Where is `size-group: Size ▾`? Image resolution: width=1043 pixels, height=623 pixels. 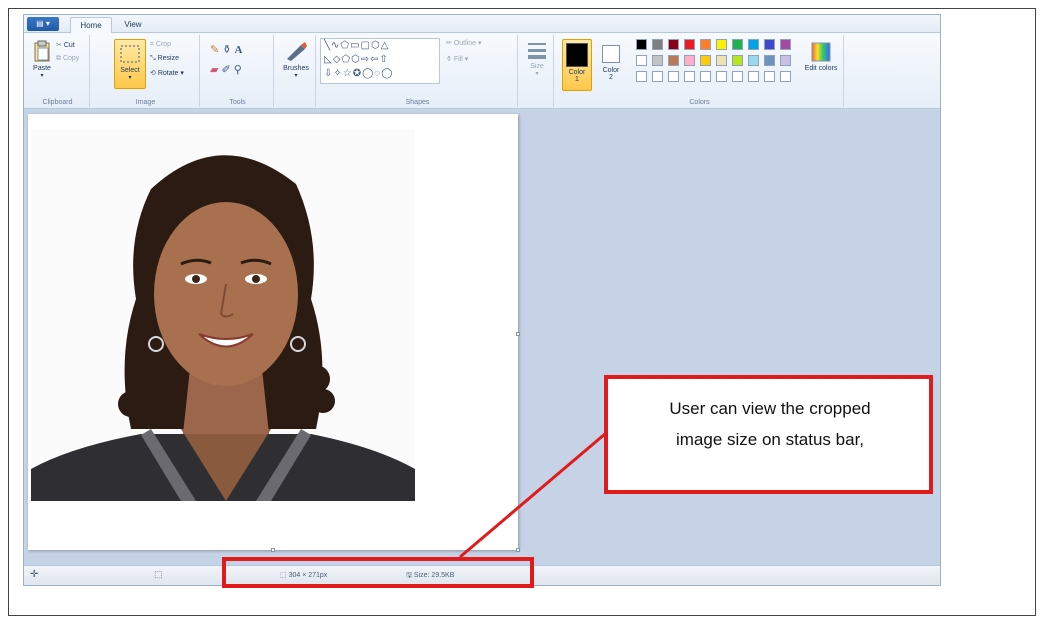 size-group: Size ▾ is located at coordinates (537, 71).